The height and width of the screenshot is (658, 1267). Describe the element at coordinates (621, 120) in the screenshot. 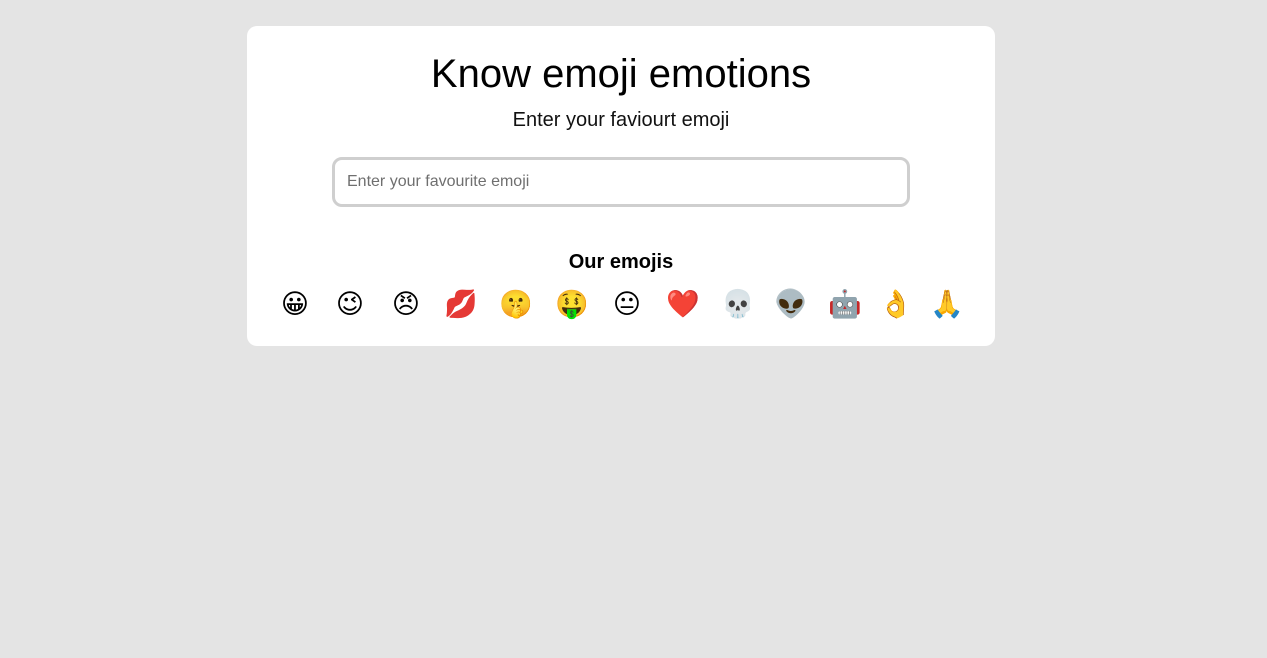

I see `page-subtitle: Enter your faviourt emoji` at that location.